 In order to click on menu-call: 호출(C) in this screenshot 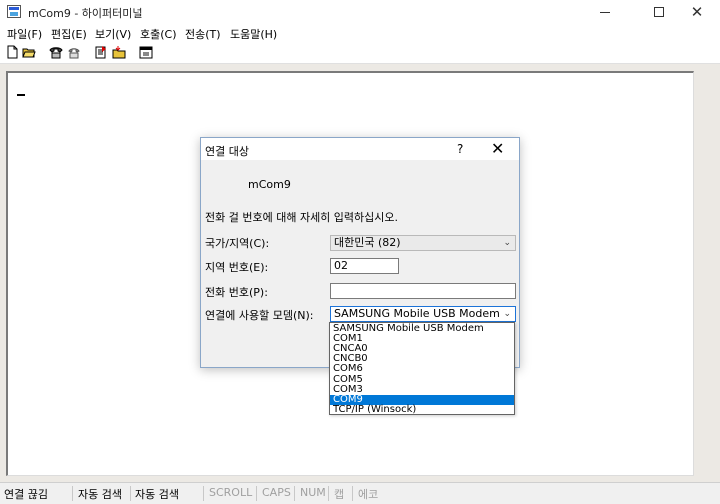, I will do `click(158, 34)`.